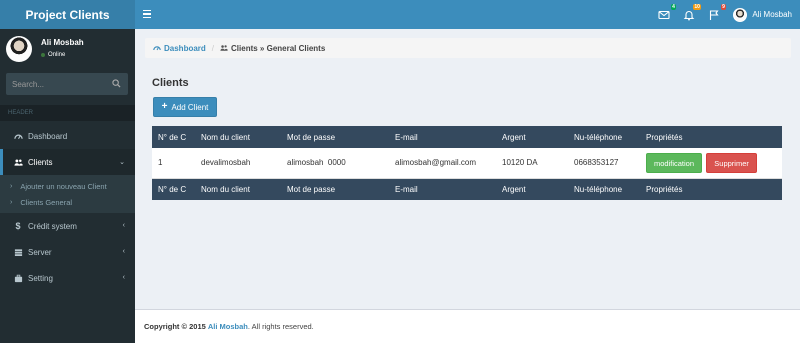  What do you see at coordinates (173, 137) in the screenshot?
I see `column-header: N° de C` at bounding box center [173, 137].